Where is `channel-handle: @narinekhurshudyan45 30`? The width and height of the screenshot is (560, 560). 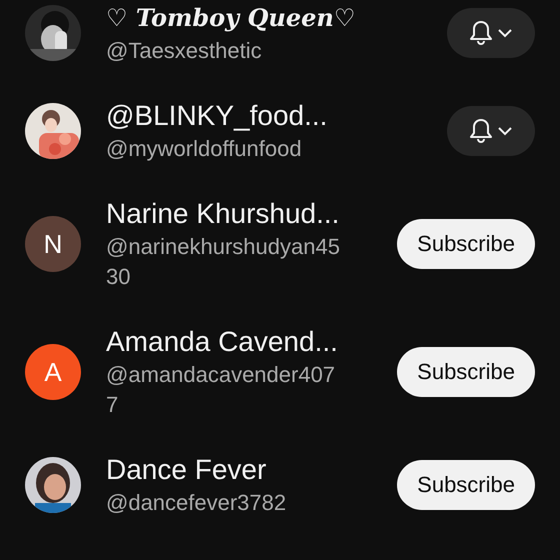 channel-handle: @narinekhurshudyan45 30 is located at coordinates (223, 262).